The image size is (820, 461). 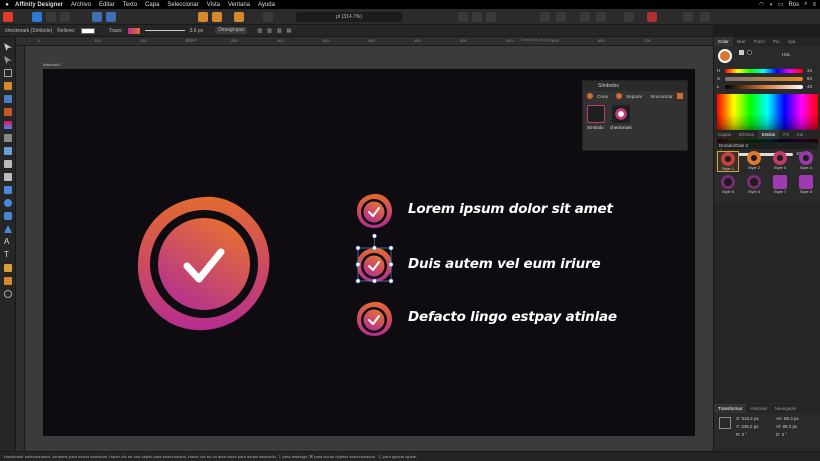 I want to click on wifi-icon: ◠, so click(x=761, y=4).